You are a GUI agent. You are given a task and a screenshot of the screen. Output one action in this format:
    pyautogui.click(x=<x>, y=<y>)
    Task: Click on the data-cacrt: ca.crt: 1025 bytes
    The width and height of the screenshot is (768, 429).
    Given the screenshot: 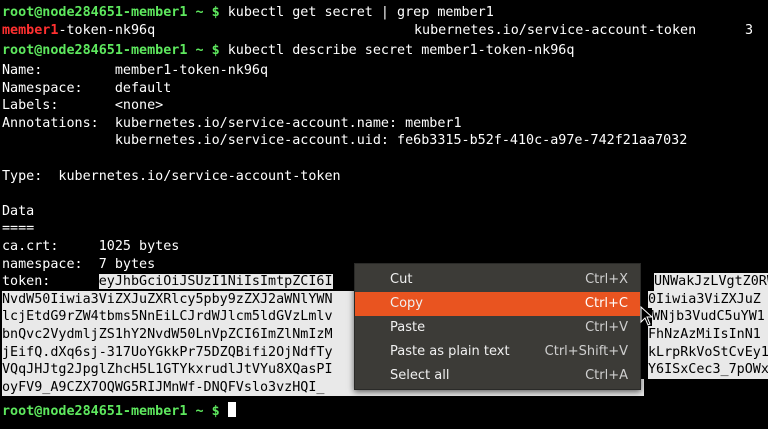 What is the action you would take?
    pyautogui.click(x=91, y=246)
    